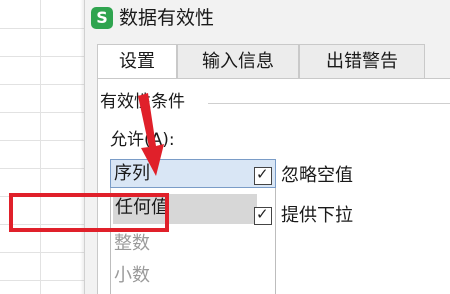  I want to click on show-dropdown-checkbox: ✓, so click(263, 215).